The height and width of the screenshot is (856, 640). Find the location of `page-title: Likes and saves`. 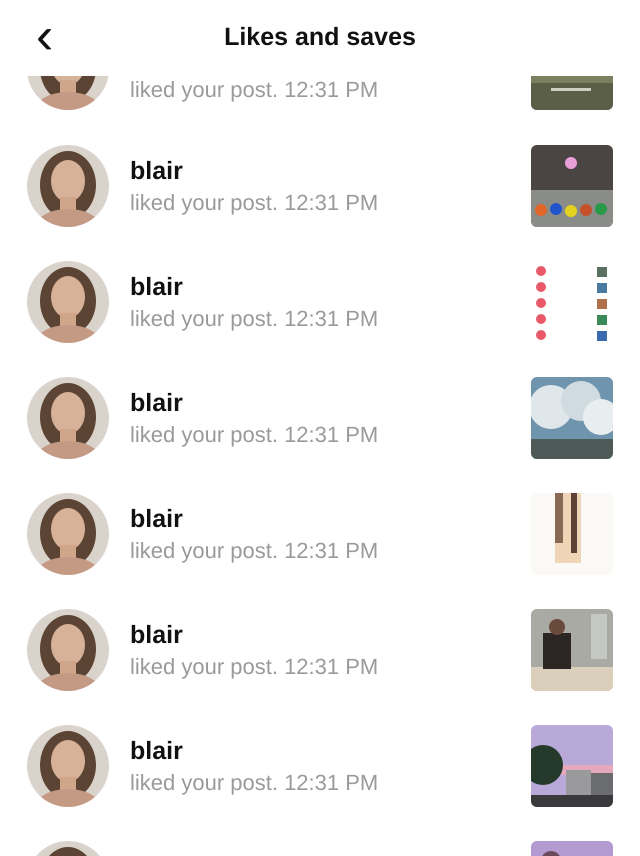

page-title: Likes and saves is located at coordinates (320, 37).